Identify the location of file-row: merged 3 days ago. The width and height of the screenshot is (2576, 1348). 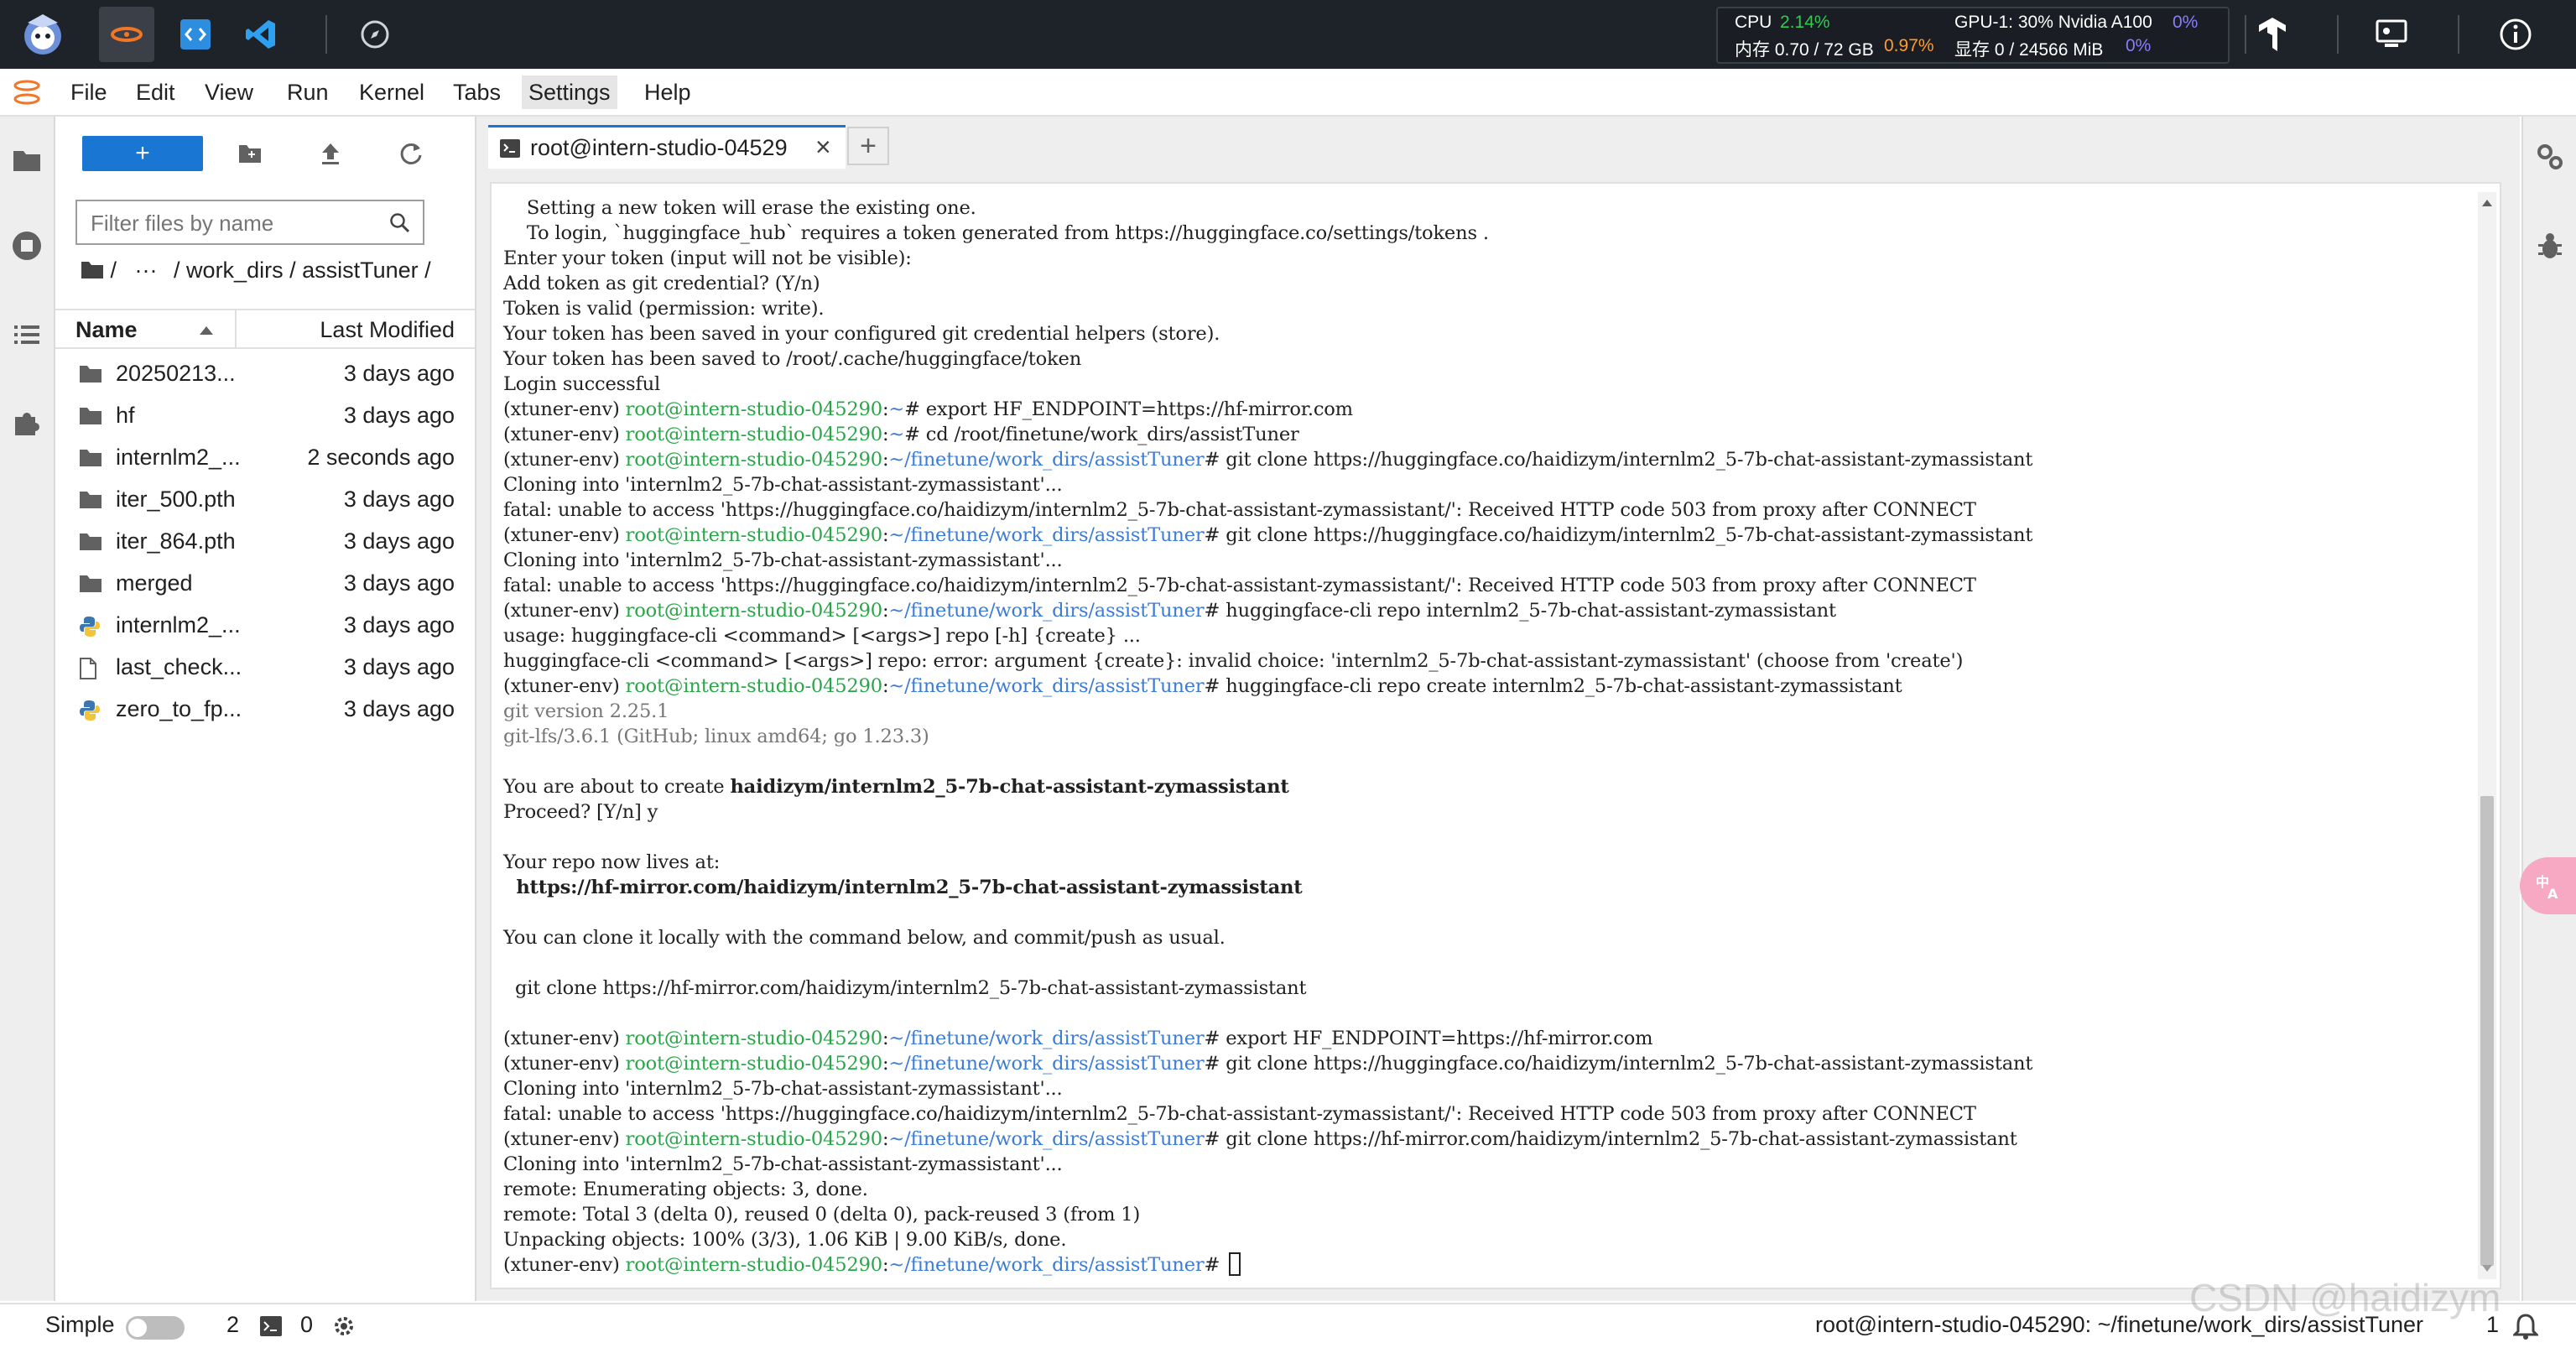
(265, 584).